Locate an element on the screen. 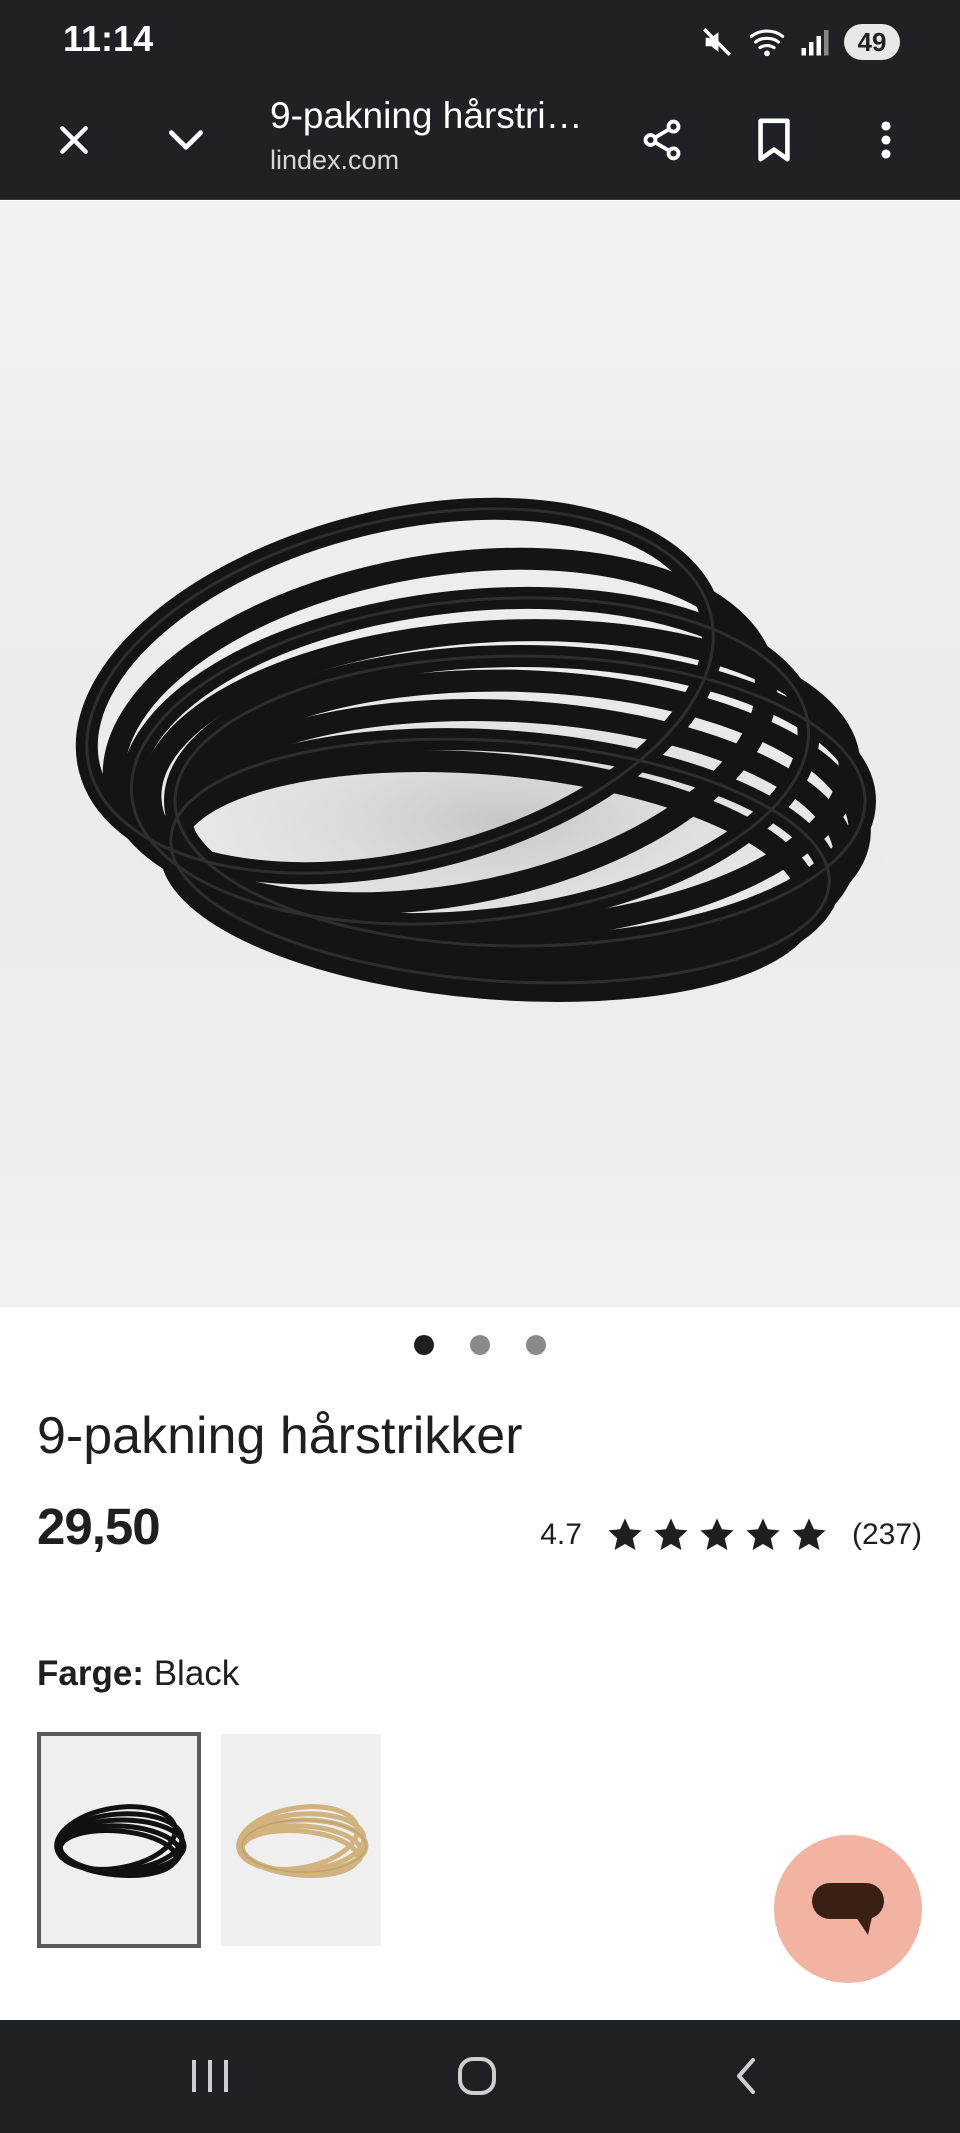 This screenshot has height=2133, width=960. battery-icon: 49 is located at coordinates (872, 42).